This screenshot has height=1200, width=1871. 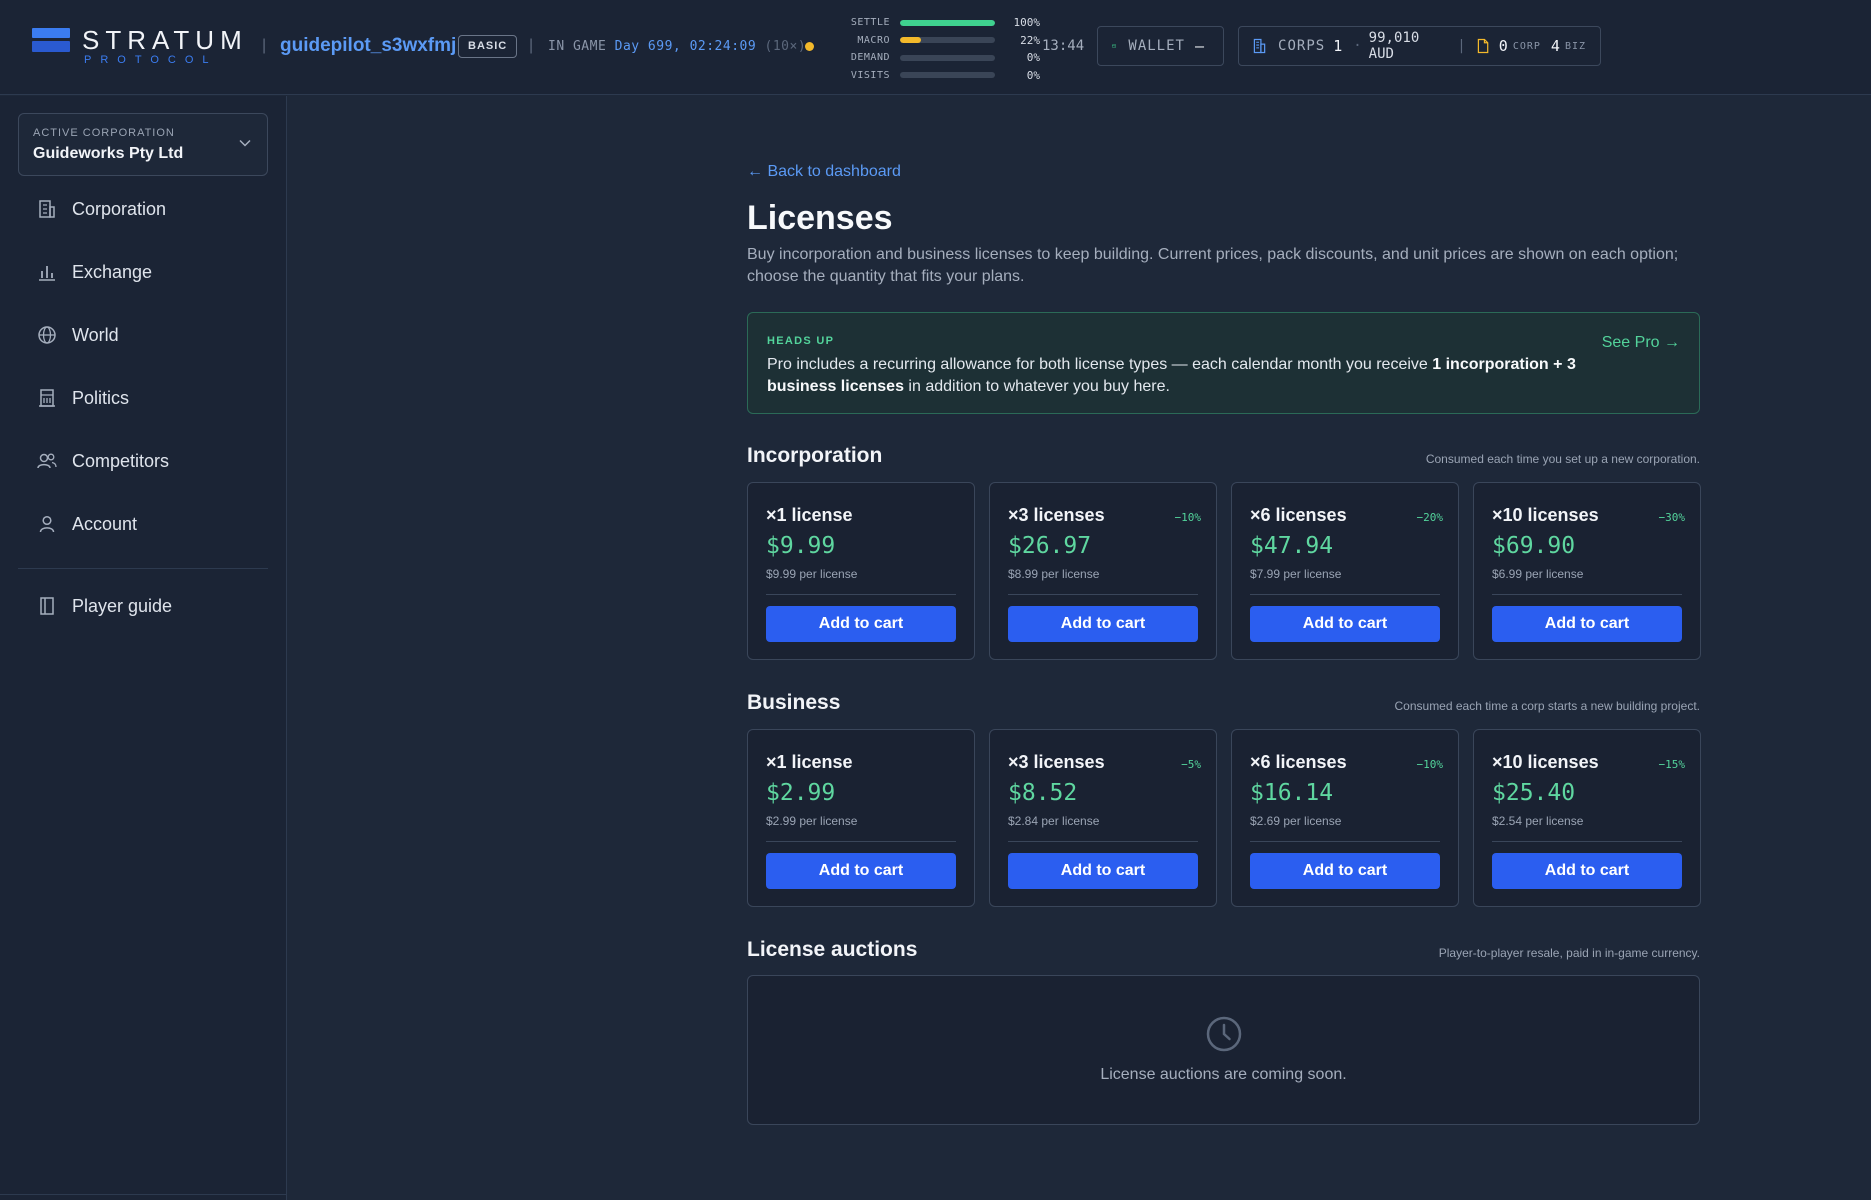 What do you see at coordinates (368, 46) in the screenshot?
I see `username-link: guidepilot_s3wxfmj` at bounding box center [368, 46].